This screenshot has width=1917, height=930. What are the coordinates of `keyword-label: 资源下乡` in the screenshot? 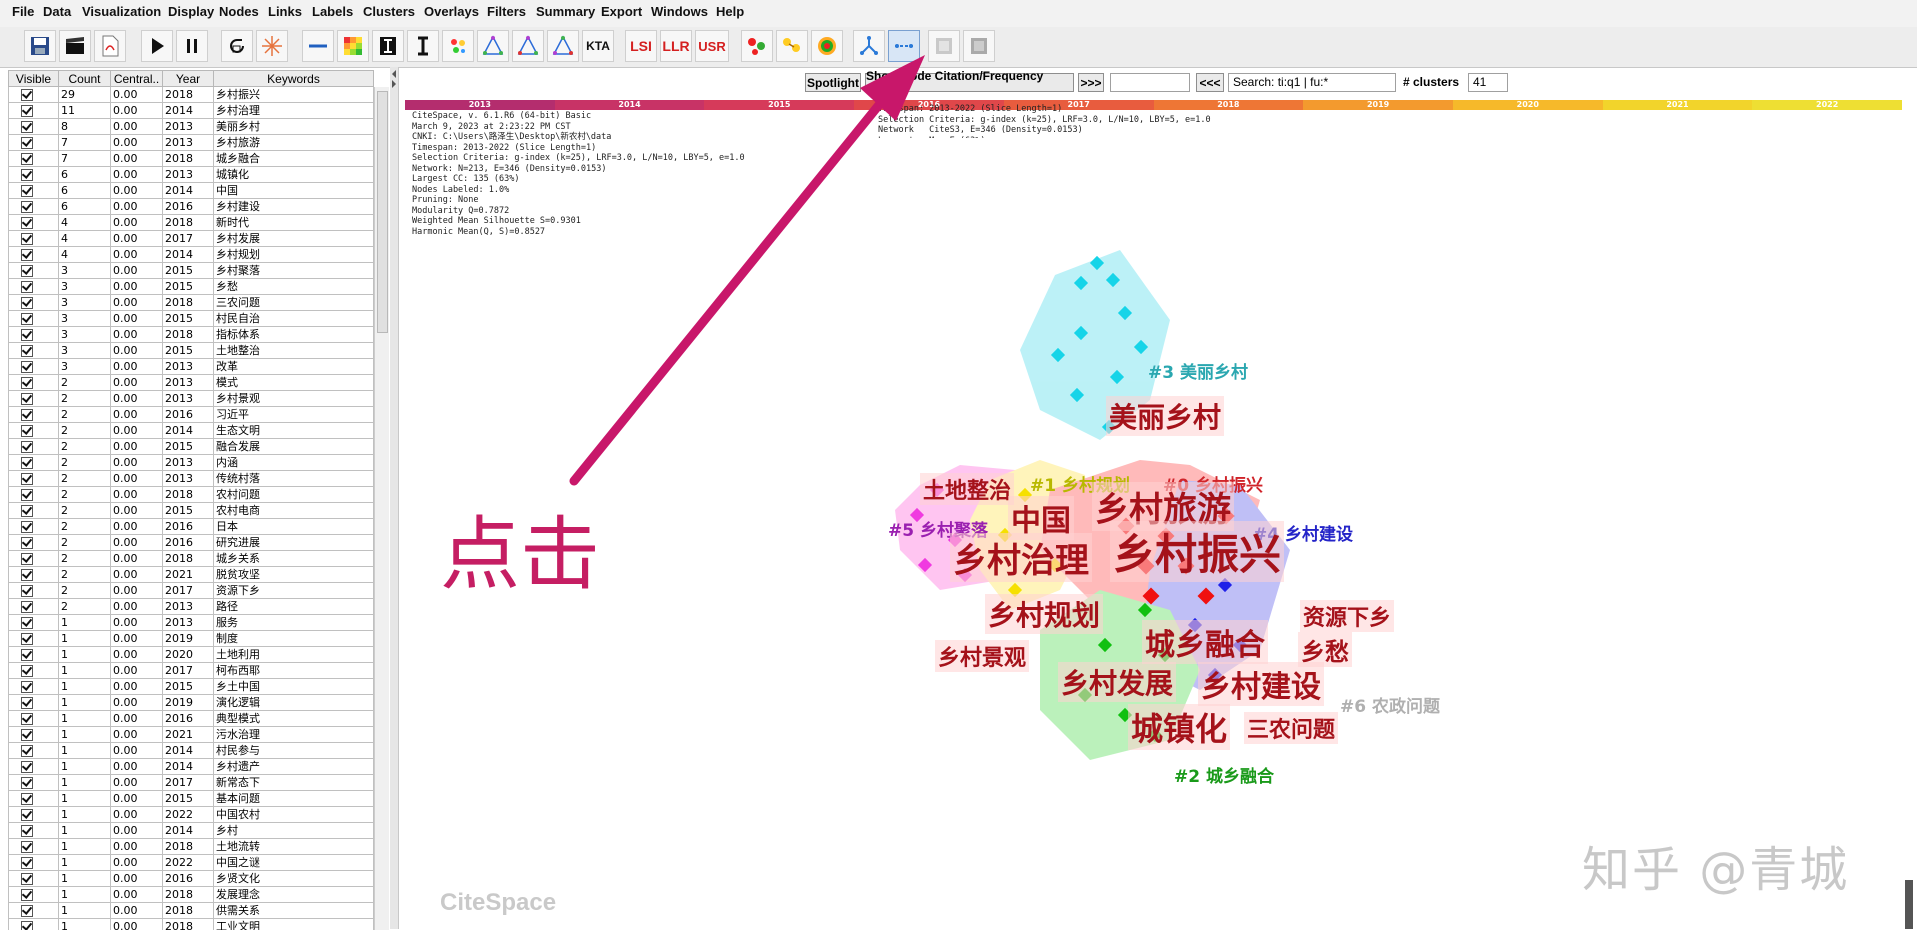 It's located at (1347, 616).